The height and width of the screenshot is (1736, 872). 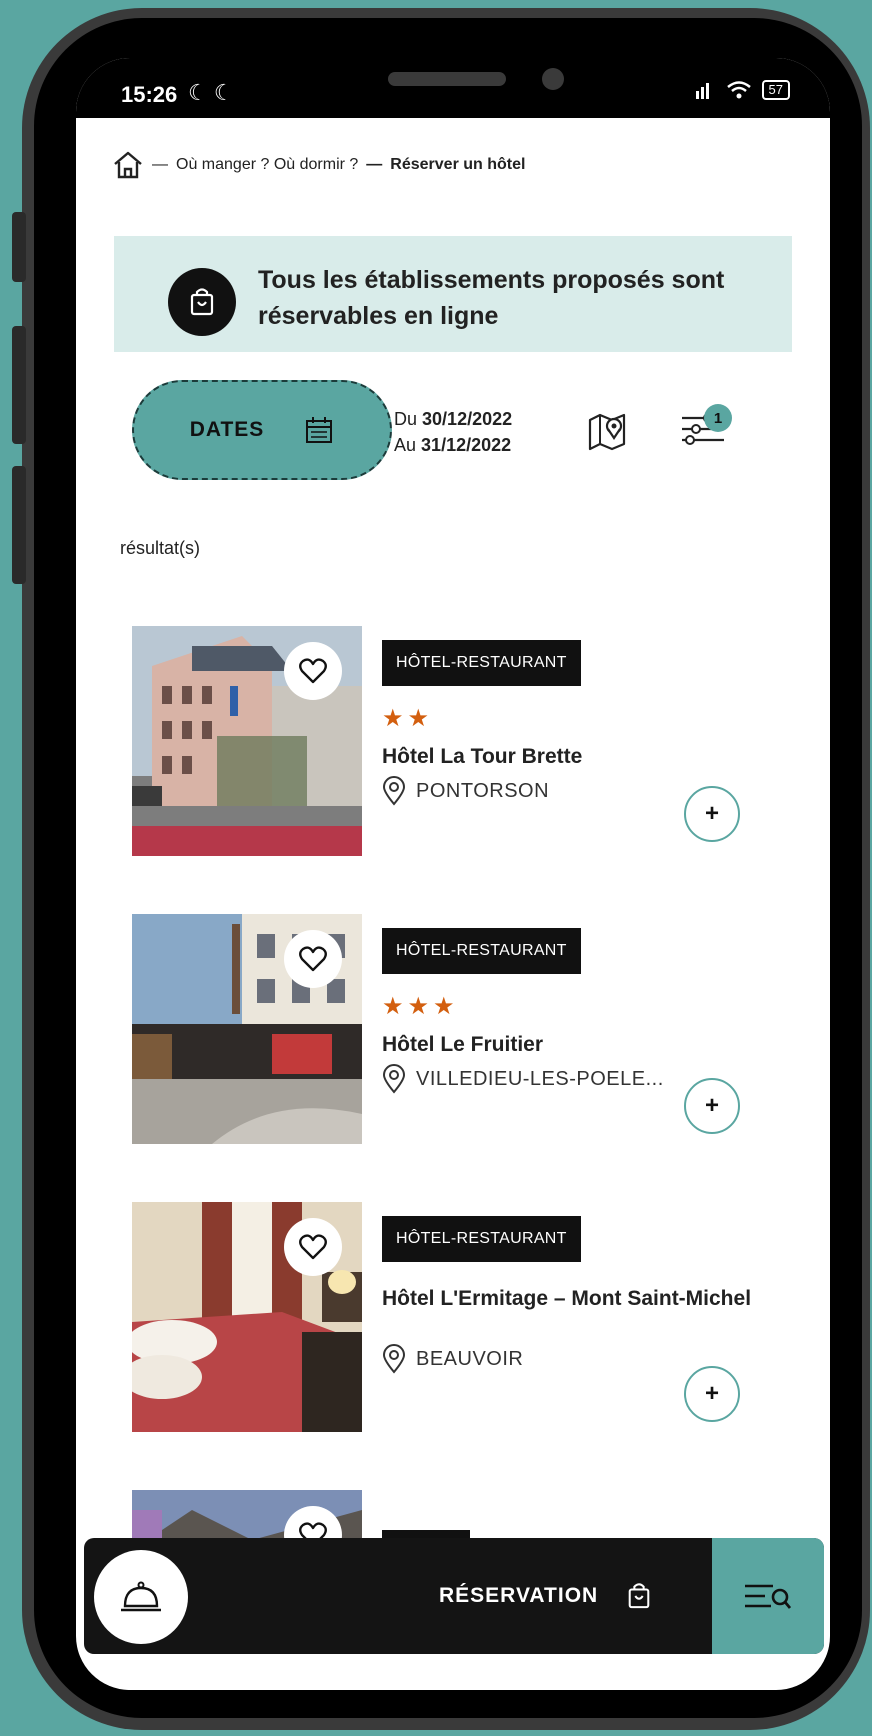 I want to click on wifi-icon, so click(x=738, y=90).